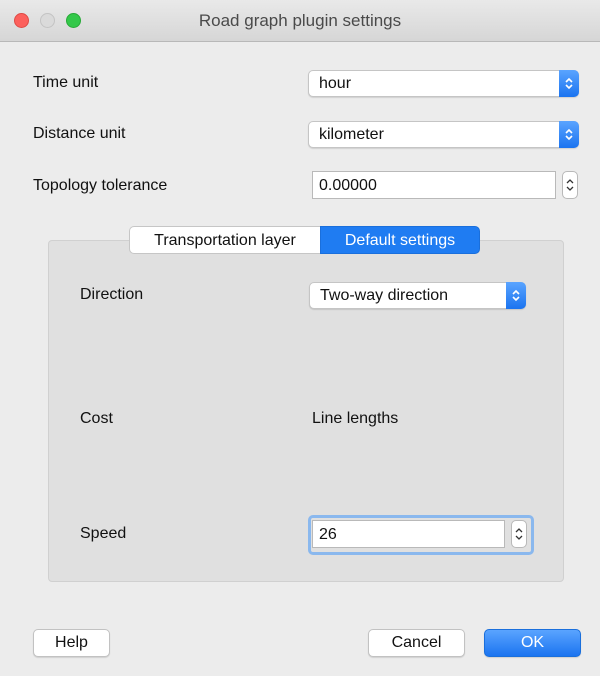 The width and height of the screenshot is (600, 676). I want to click on cost-label: Cost, so click(96, 418).